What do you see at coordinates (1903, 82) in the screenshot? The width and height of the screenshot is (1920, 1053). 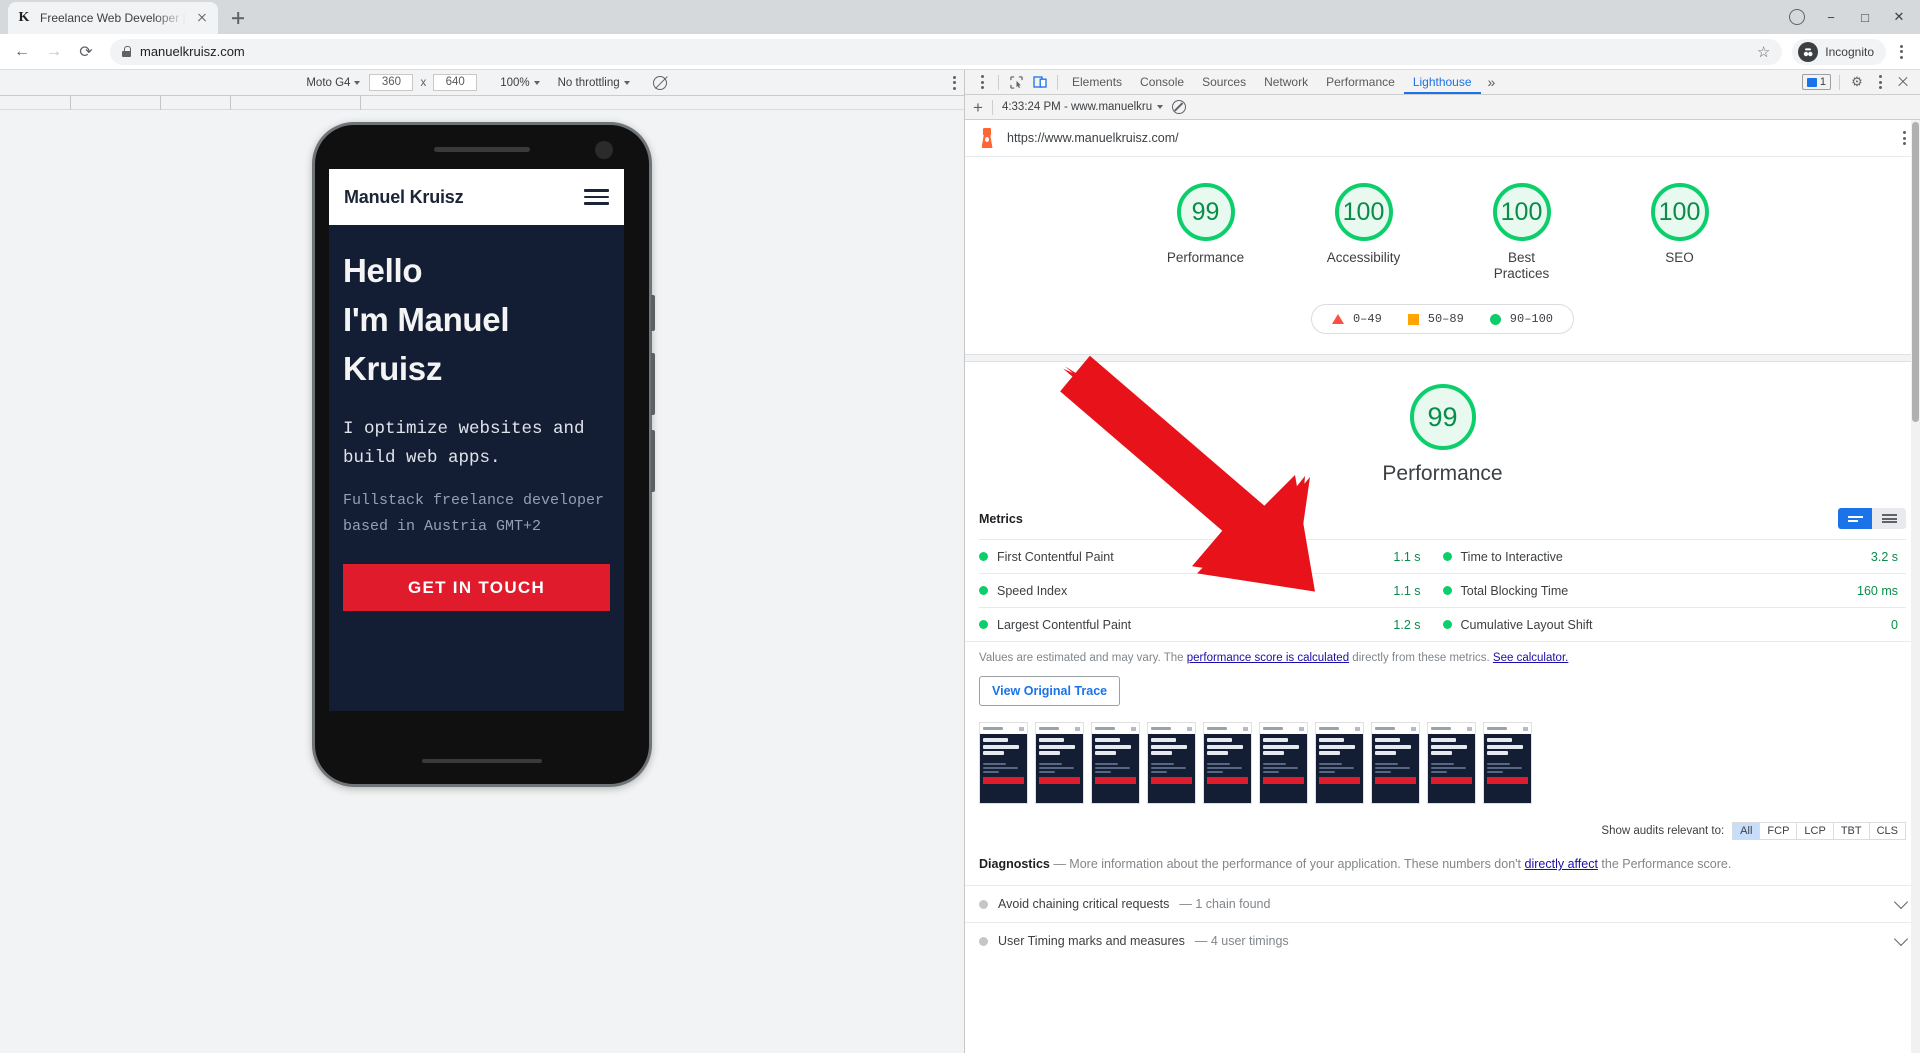 I see `close-devtools-icon` at bounding box center [1903, 82].